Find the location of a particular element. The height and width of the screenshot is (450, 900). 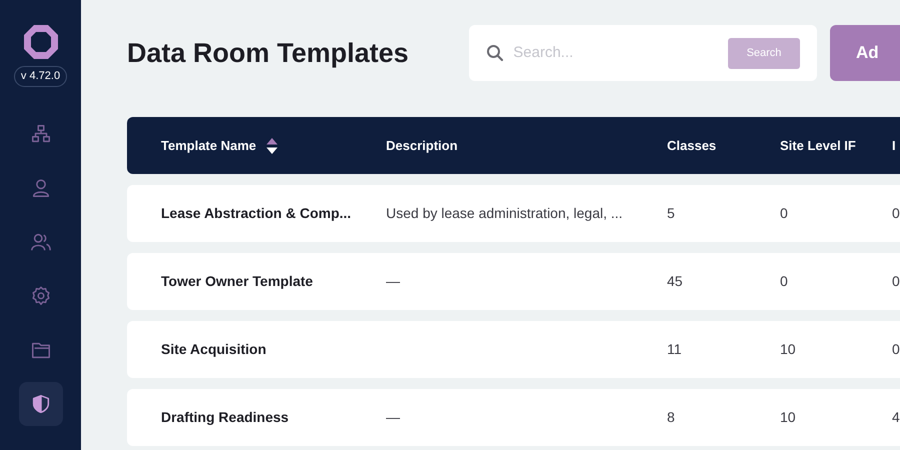

sidebar-item is located at coordinates (40, 404).